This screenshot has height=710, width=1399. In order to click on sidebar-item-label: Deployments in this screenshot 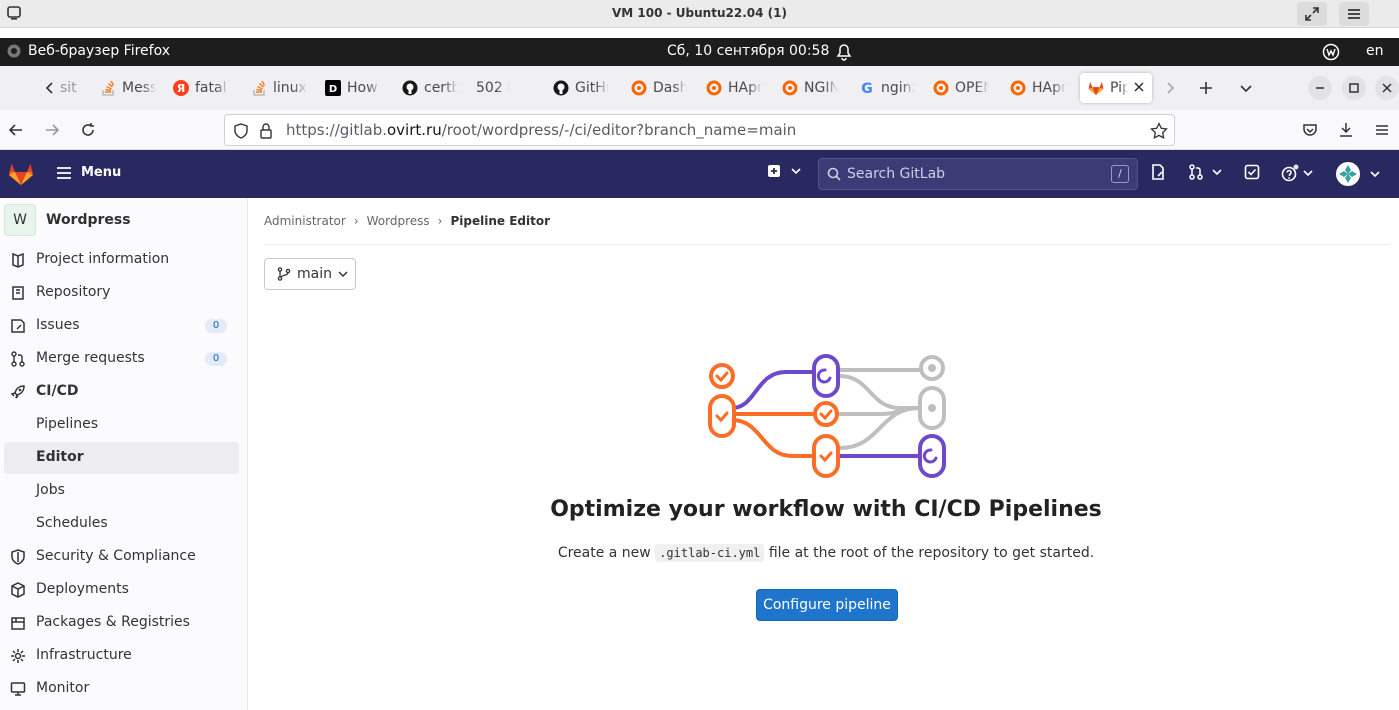, I will do `click(82, 589)`.